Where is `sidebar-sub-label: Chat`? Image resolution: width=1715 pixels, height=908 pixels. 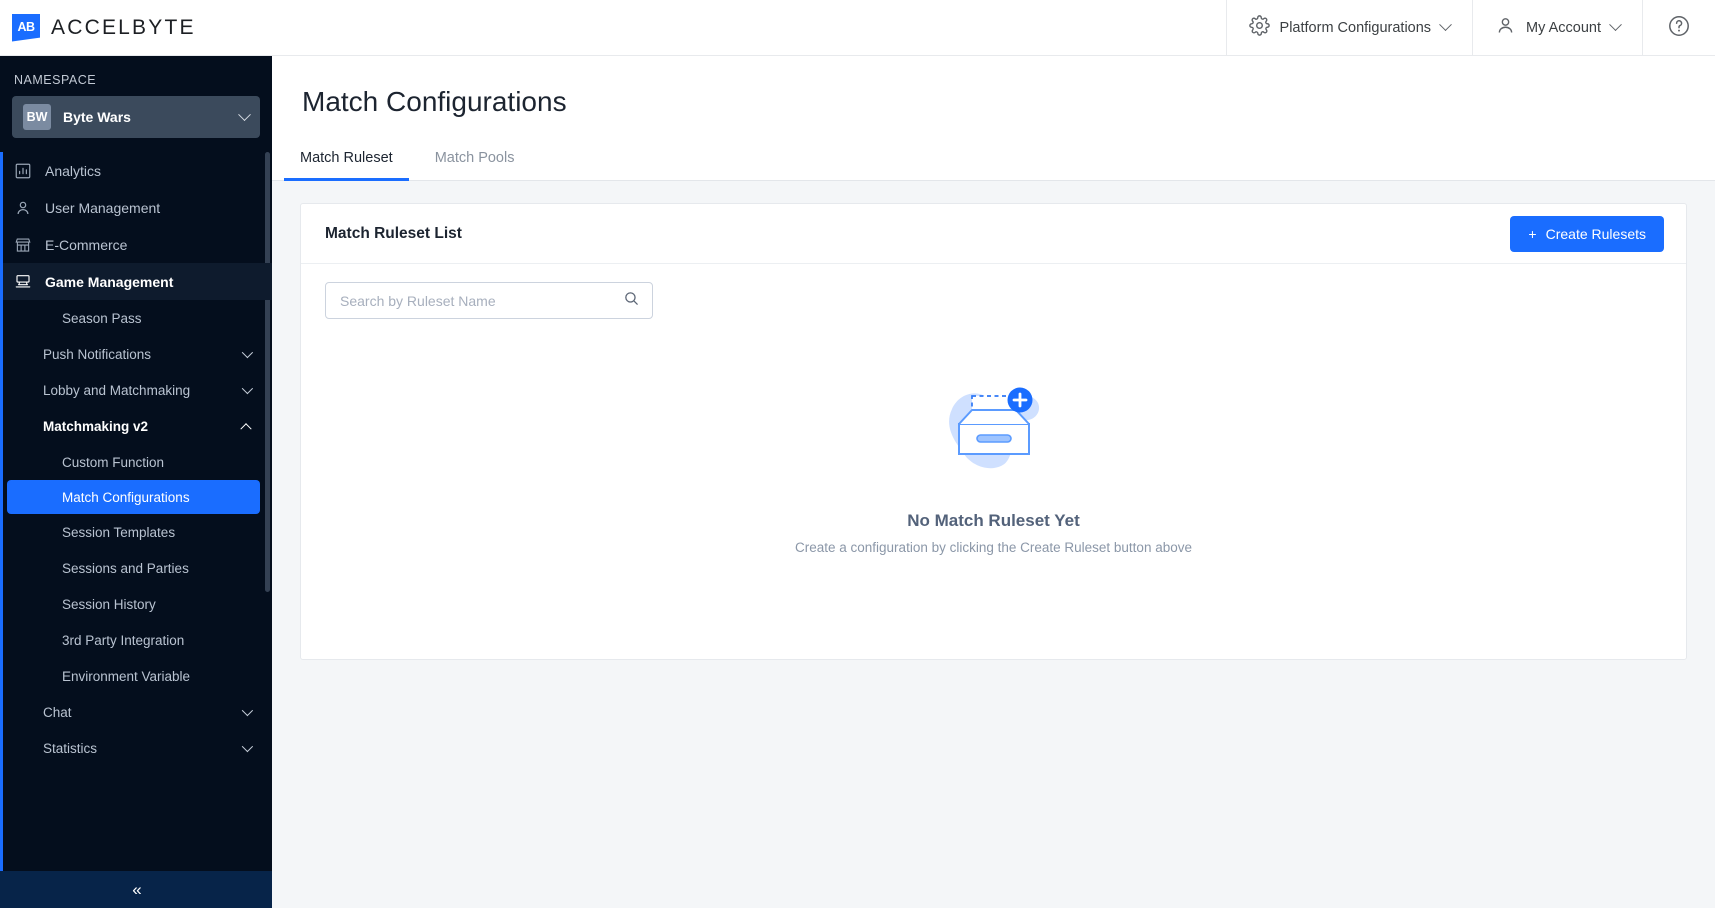
sidebar-sub-label: Chat is located at coordinates (57, 712).